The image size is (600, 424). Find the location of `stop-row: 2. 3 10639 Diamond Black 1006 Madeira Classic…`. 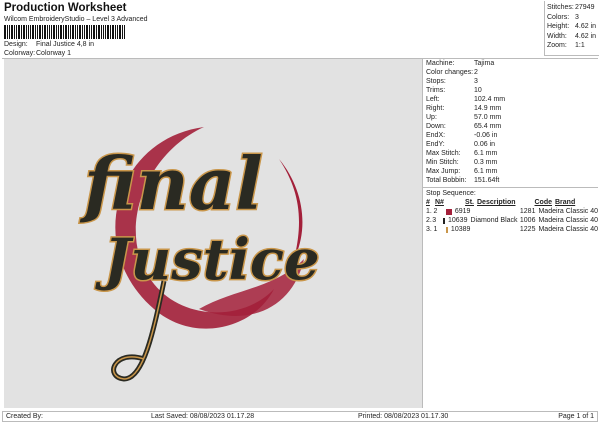

stop-row: 2. 3 10639 Diamond Black 1006 Madeira Classic… is located at coordinates (510, 220).